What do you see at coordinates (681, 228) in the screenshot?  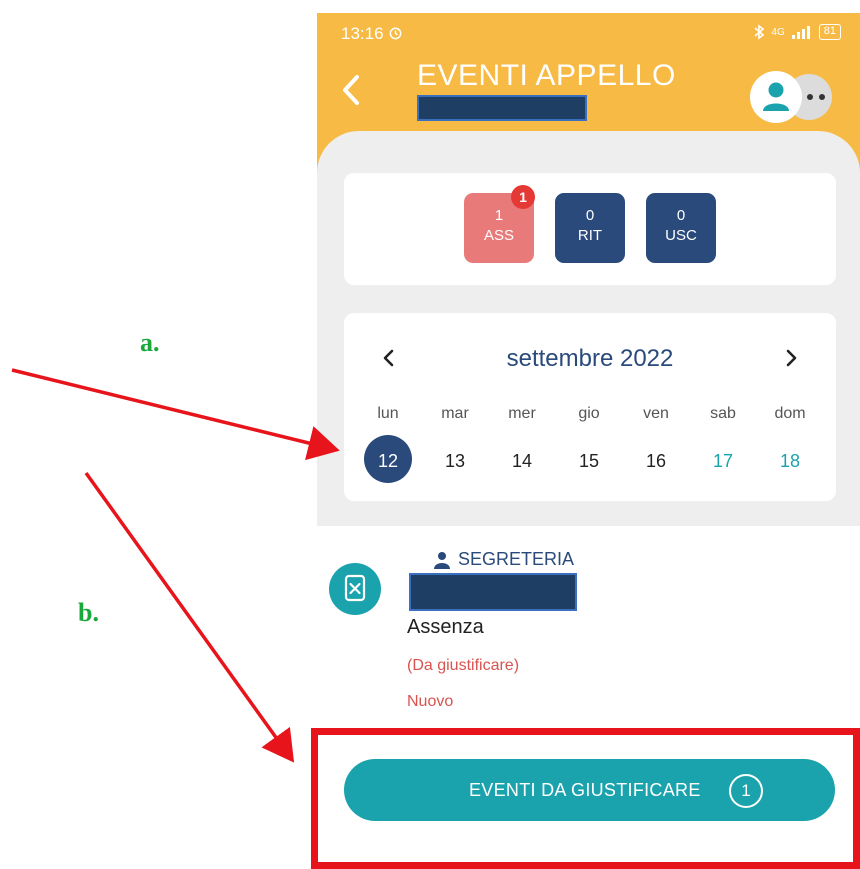 I see `exit-counter: 0 USC` at bounding box center [681, 228].